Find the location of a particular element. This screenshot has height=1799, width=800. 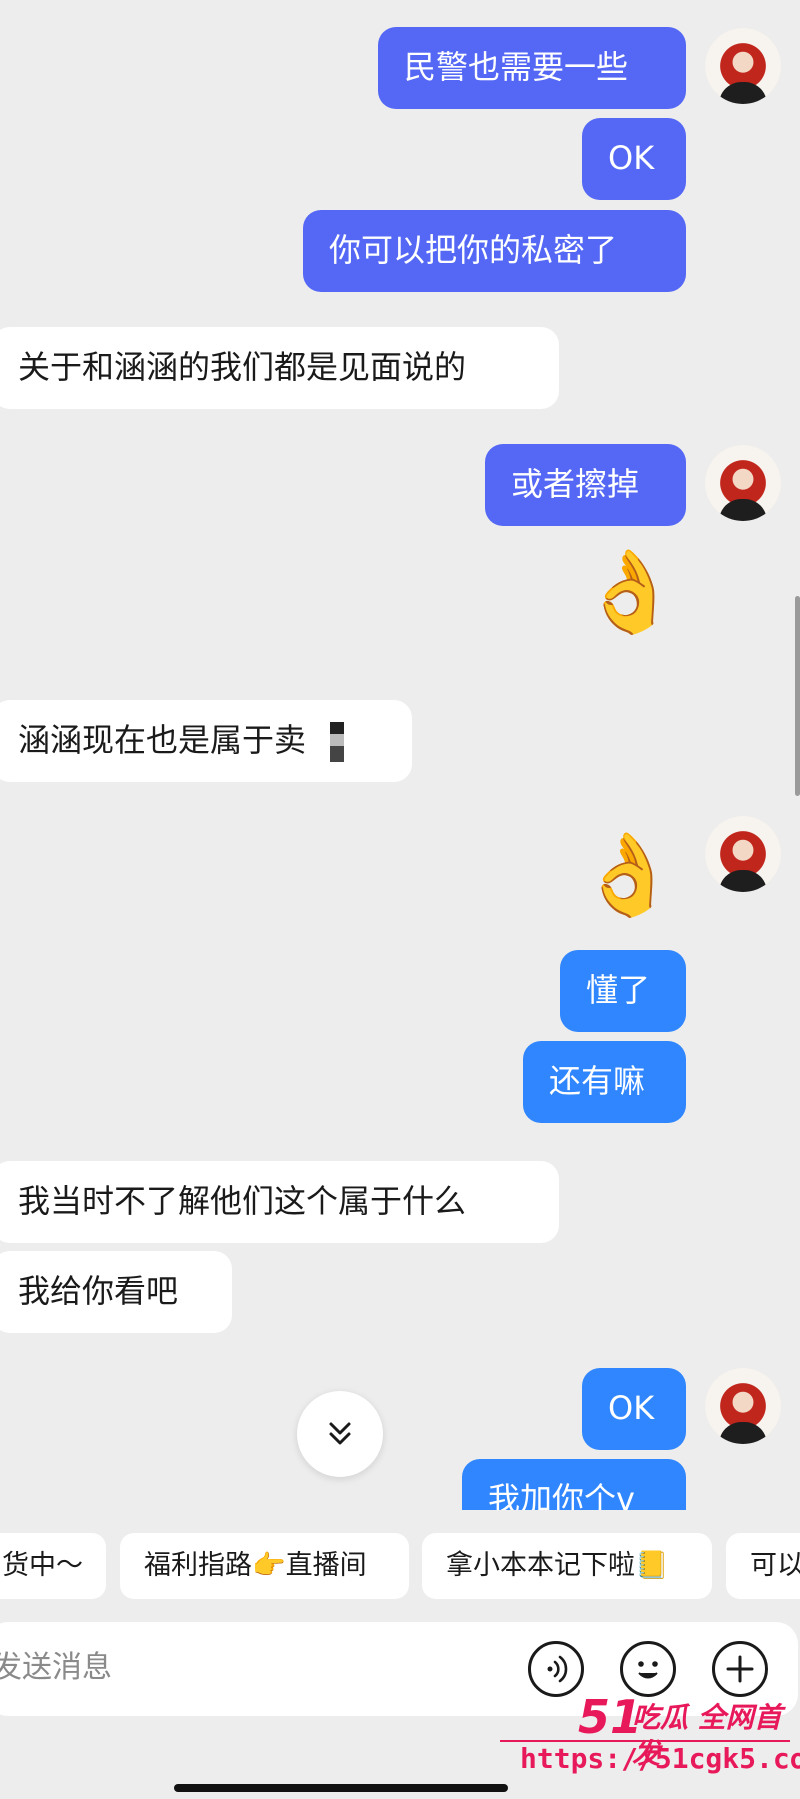

scroll-to-bottom-button is located at coordinates (340, 1434).